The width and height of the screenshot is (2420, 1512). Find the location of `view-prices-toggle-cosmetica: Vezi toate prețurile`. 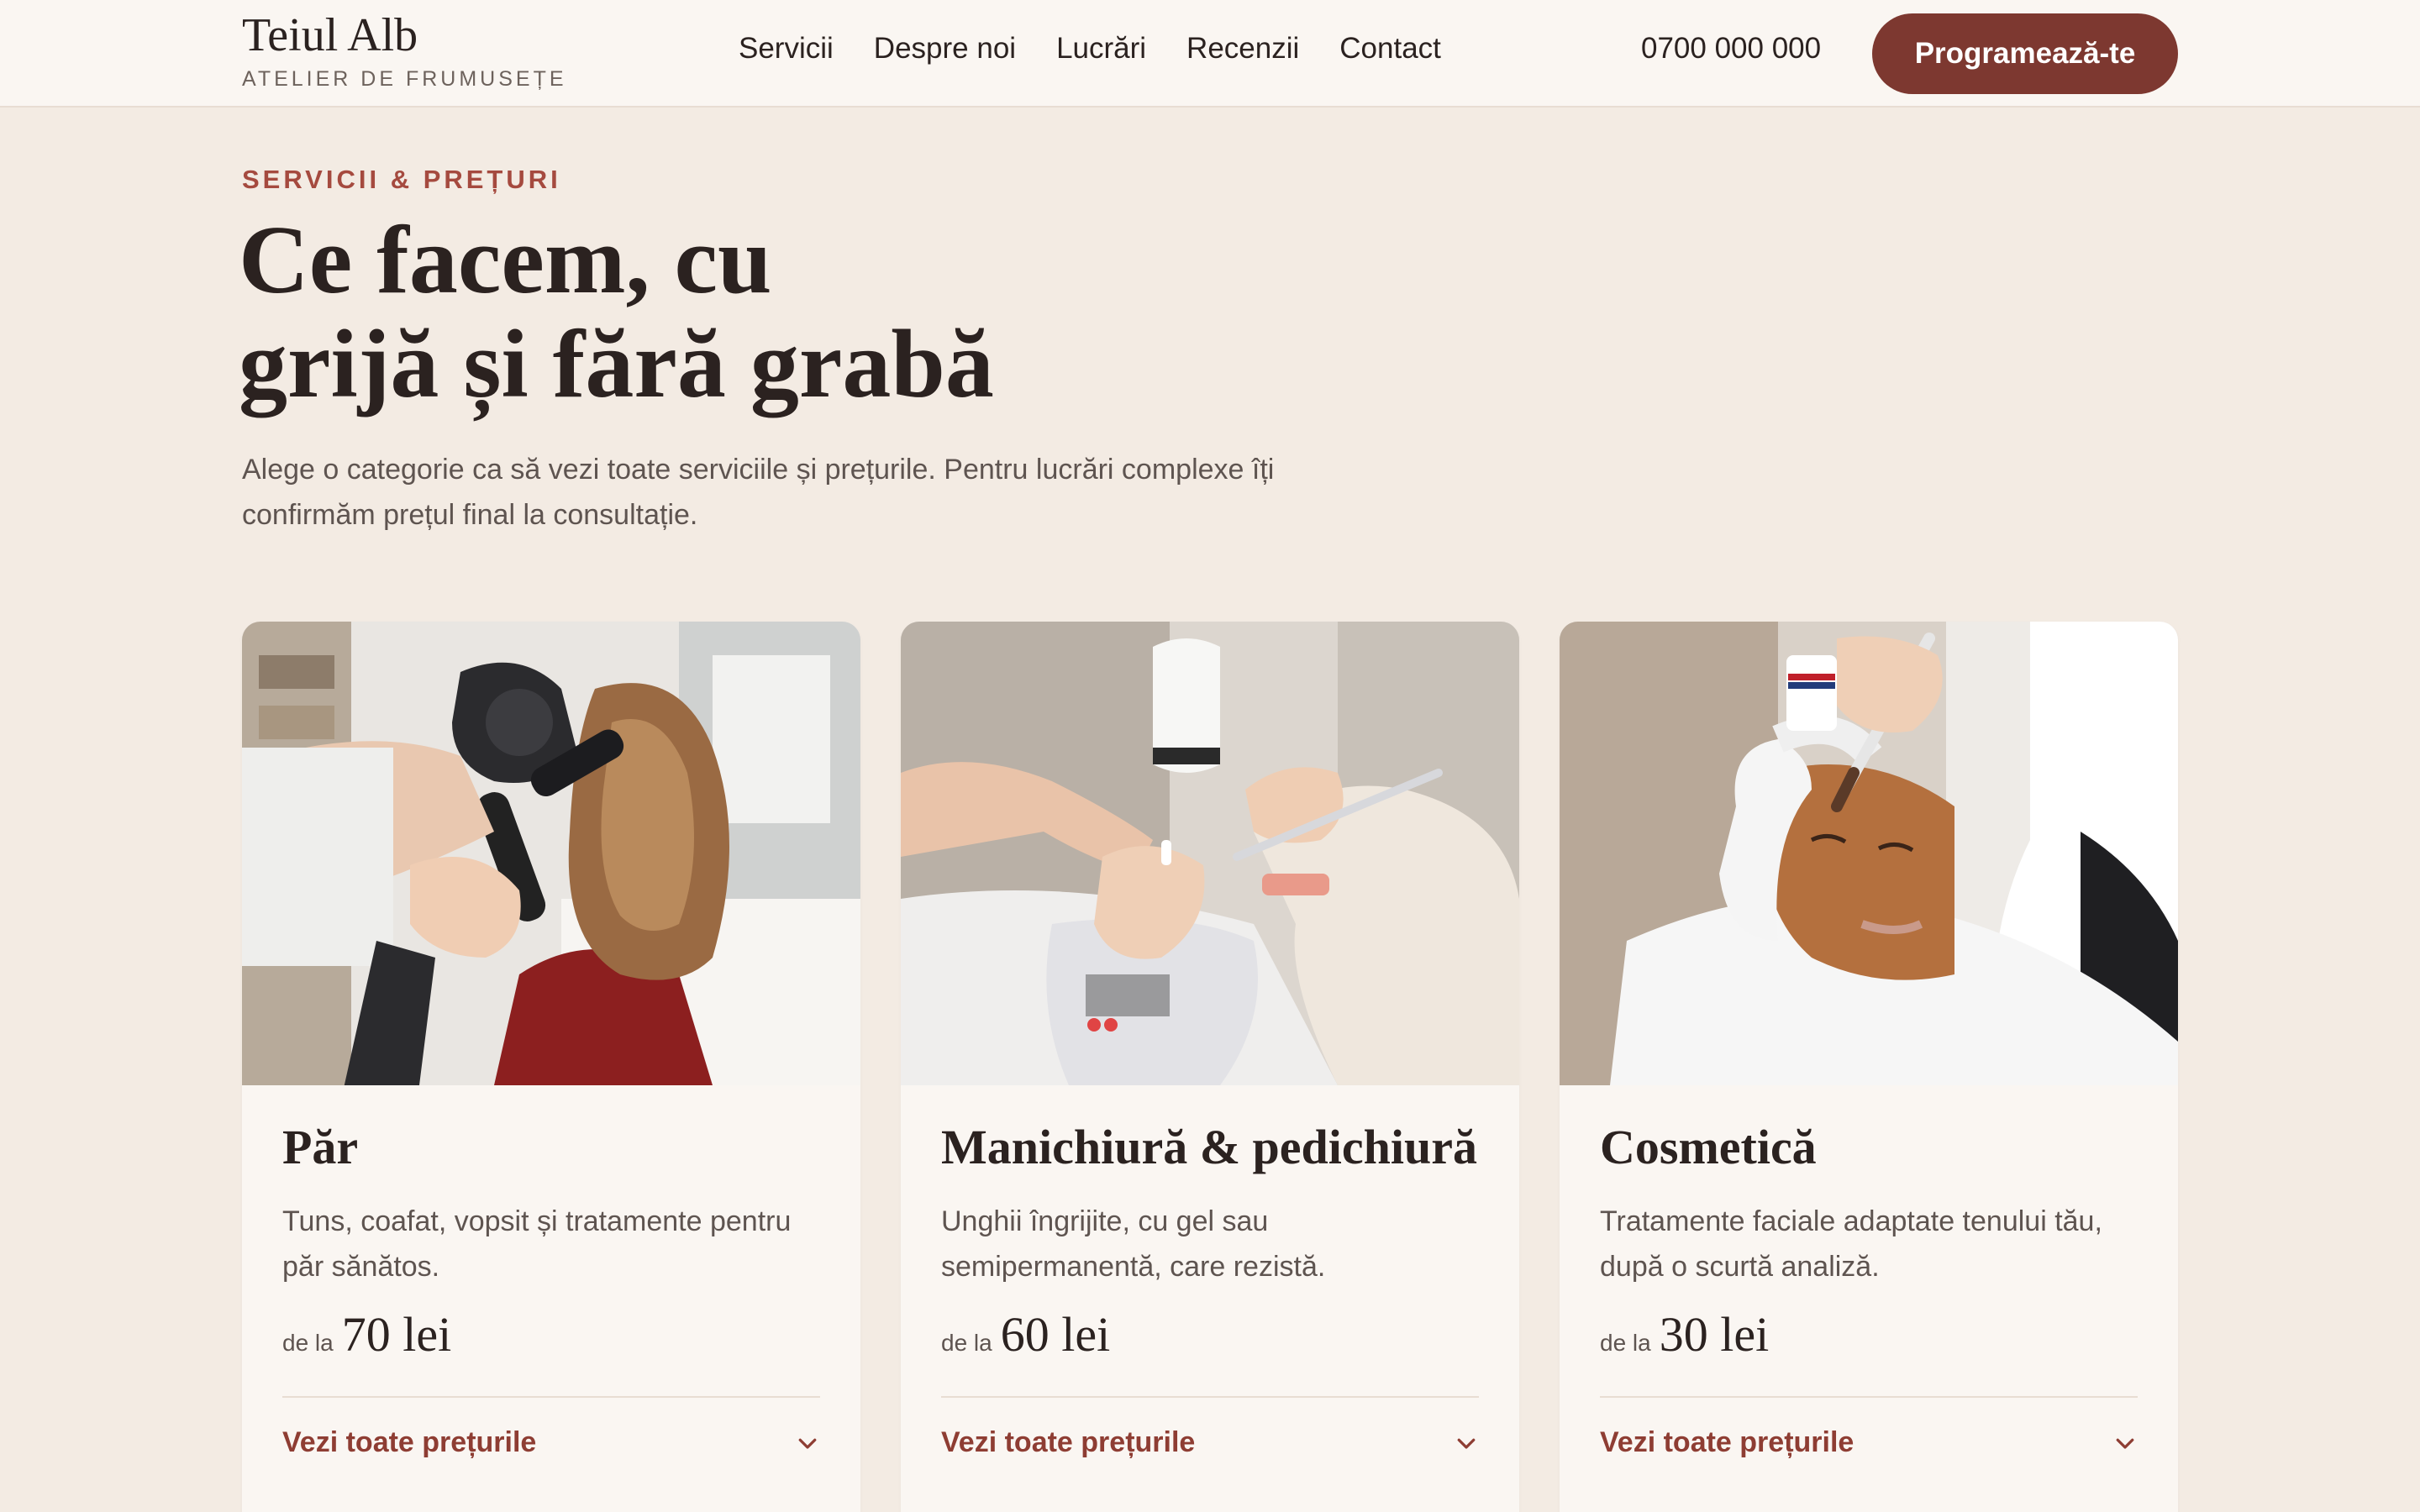

view-prices-toggle-cosmetica: Vezi toate prețurile is located at coordinates (1869, 1442).